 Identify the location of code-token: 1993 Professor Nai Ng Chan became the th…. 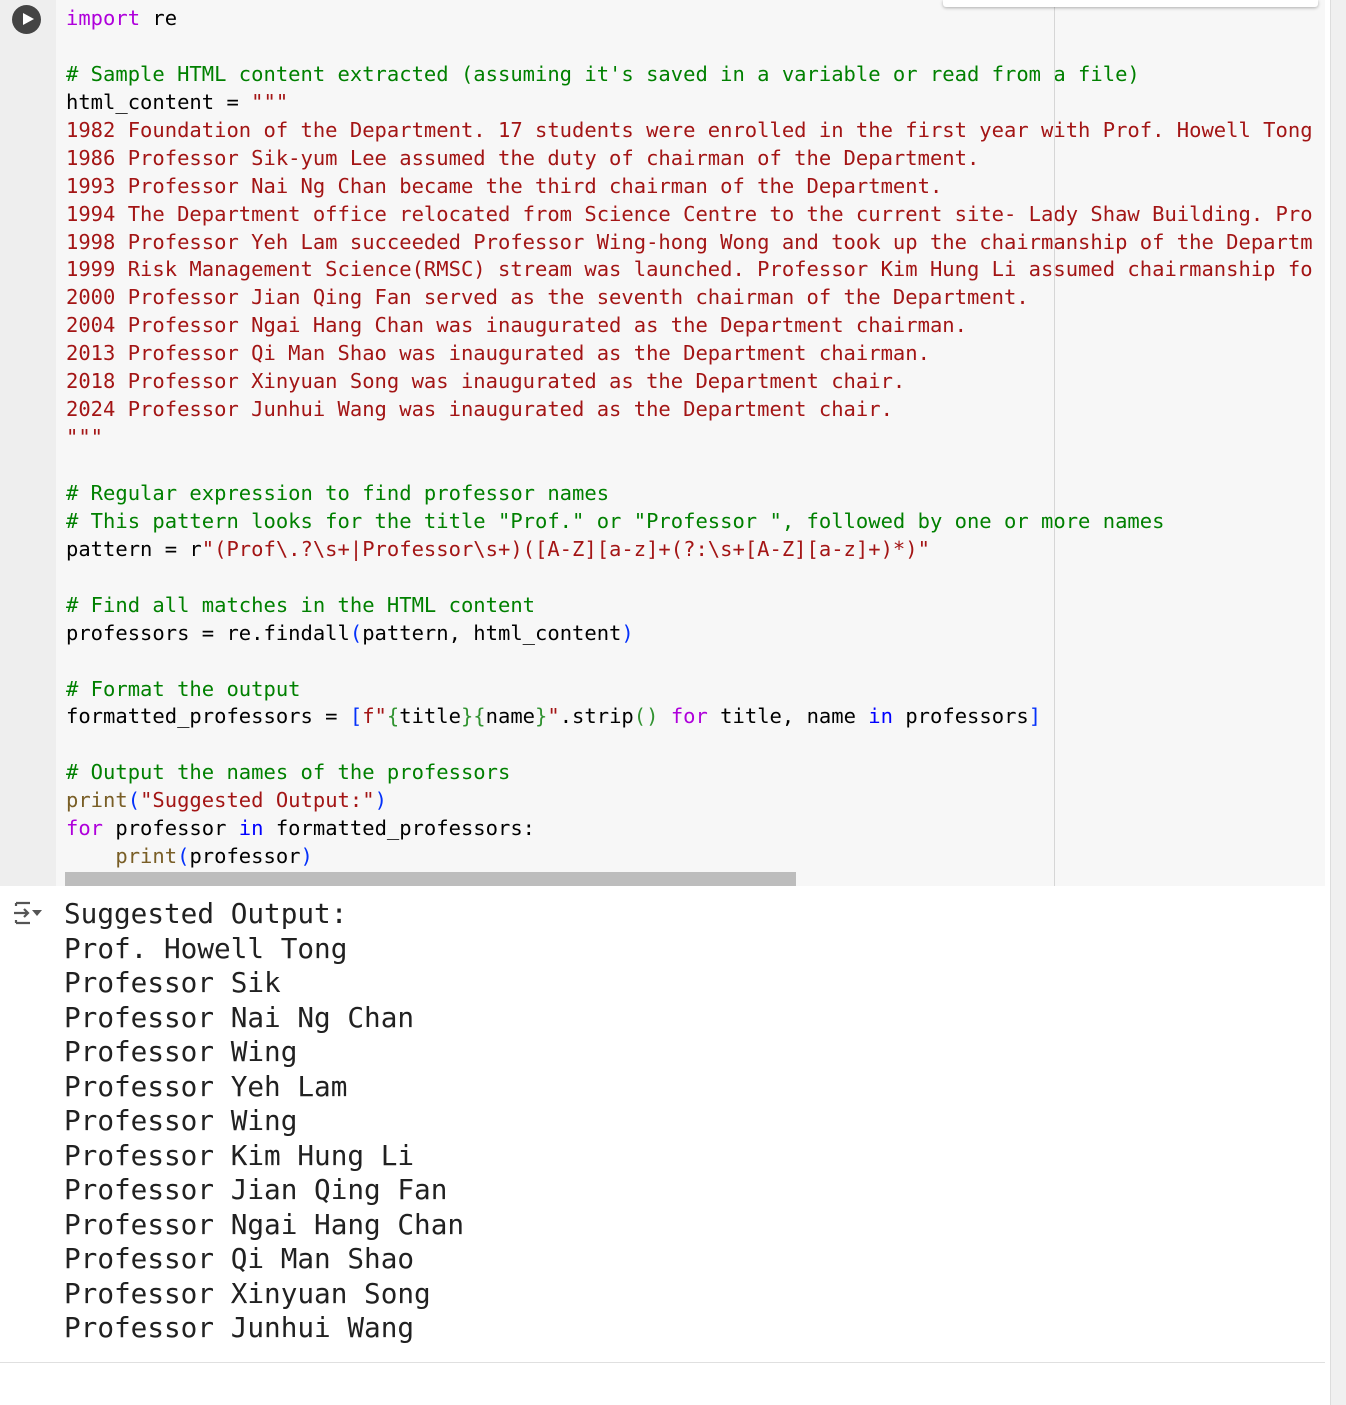
(504, 185).